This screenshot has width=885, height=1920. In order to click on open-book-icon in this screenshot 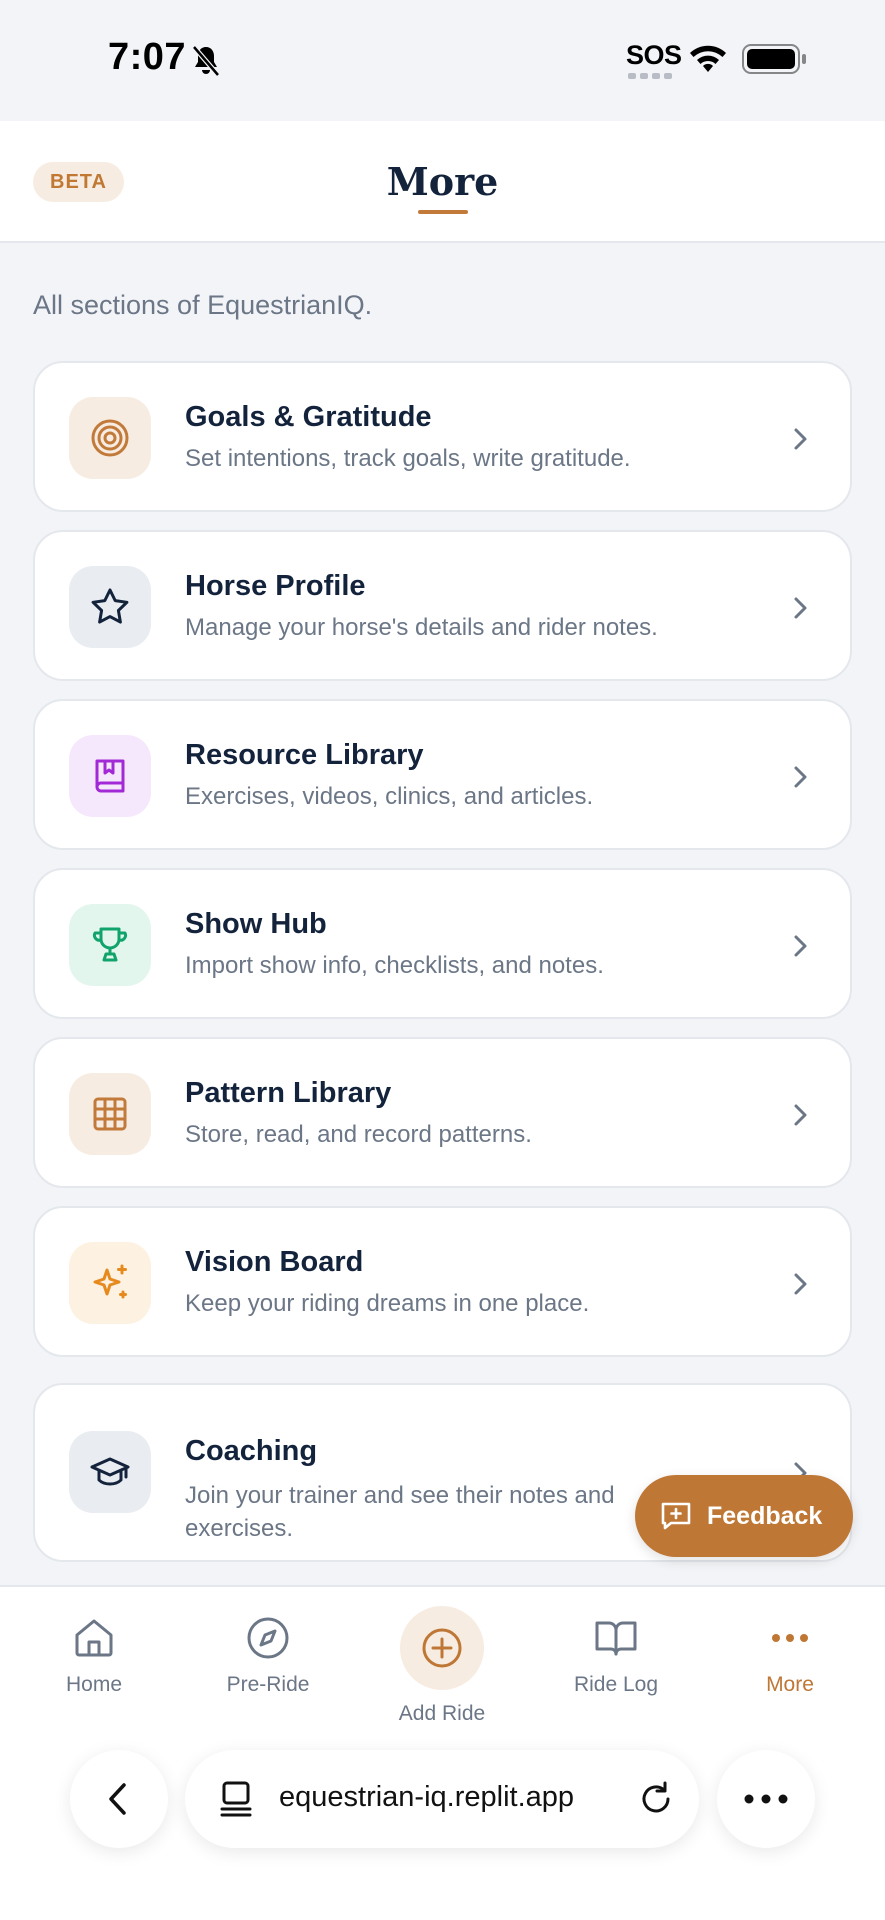, I will do `click(616, 1638)`.